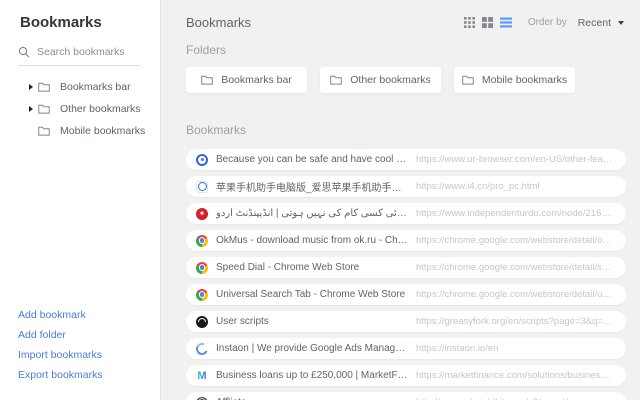  I want to click on order-by-label: Order by, so click(547, 22).